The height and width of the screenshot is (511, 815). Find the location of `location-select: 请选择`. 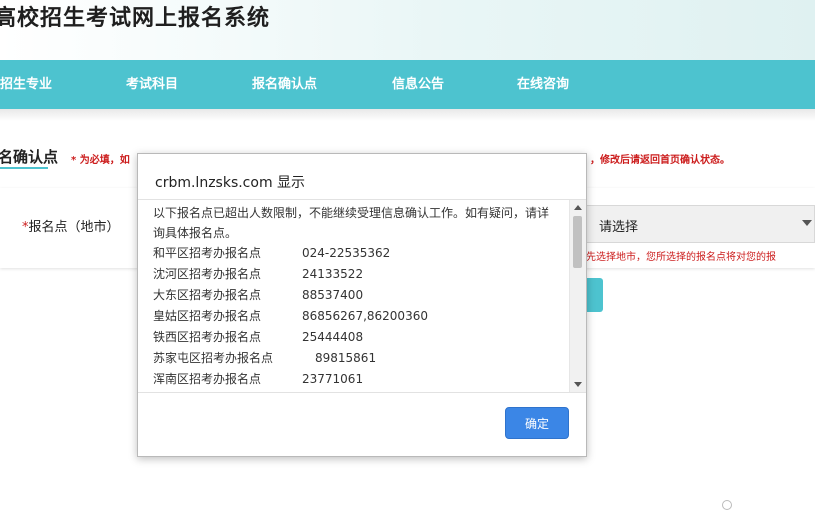

location-select: 请选择 is located at coordinates (700, 224).